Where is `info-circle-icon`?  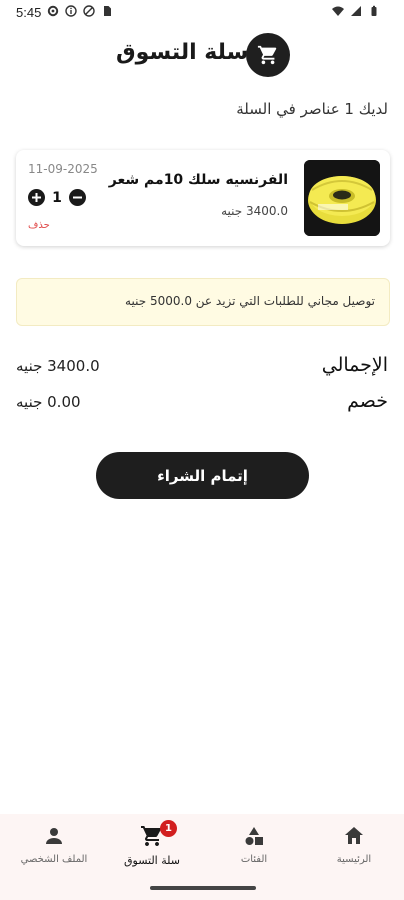
info-circle-icon is located at coordinates (71, 11).